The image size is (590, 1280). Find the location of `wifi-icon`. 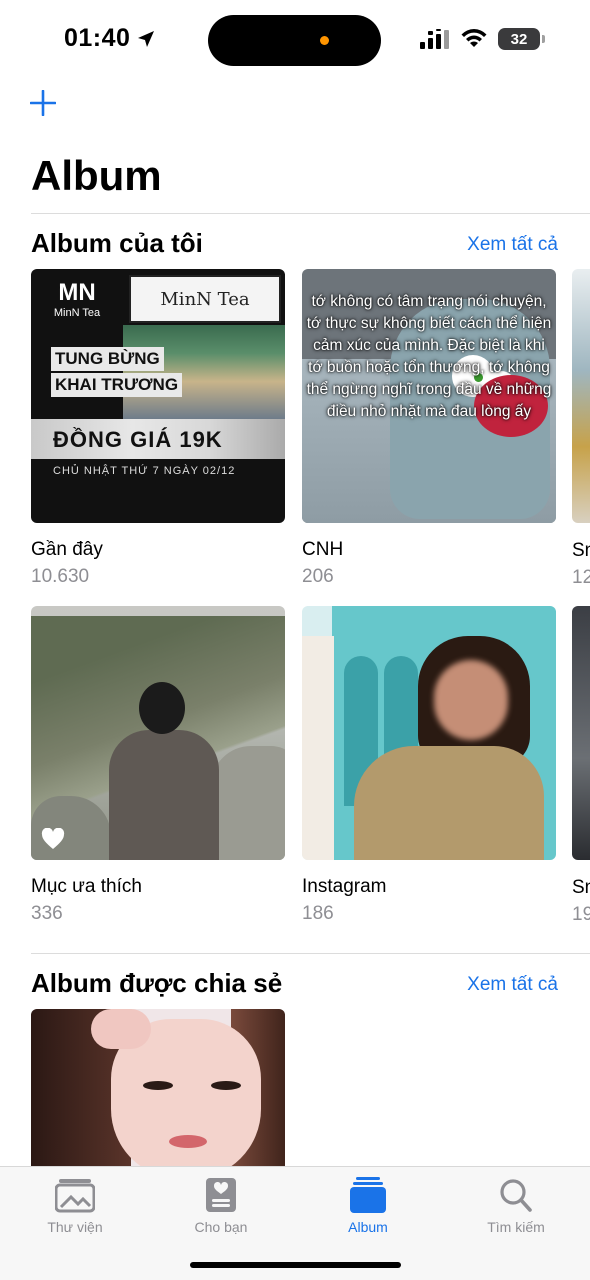

wifi-icon is located at coordinates (474, 38).